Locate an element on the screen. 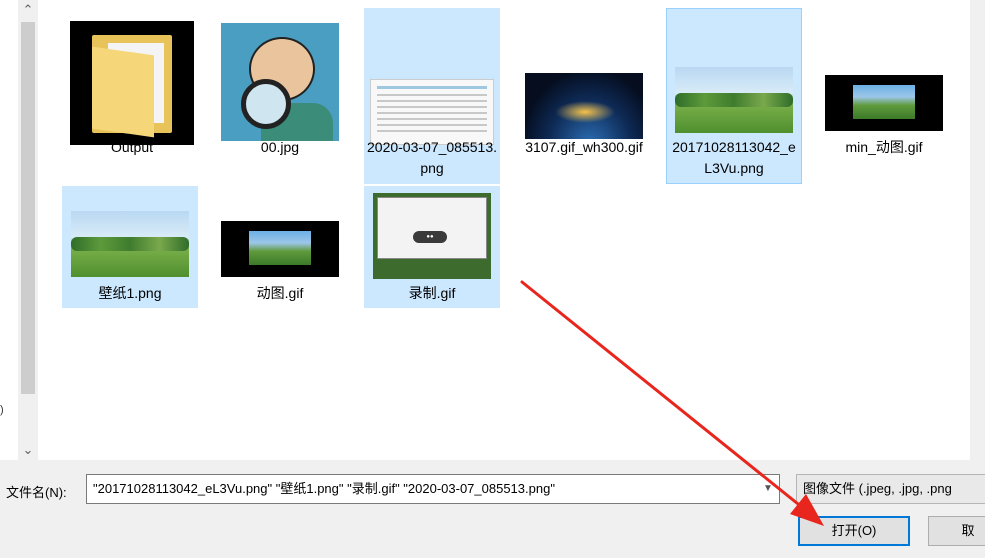 Image resolution: width=985 pixels, height=558 pixels. file-item-recording-gif: ●● 录制.gif is located at coordinates (432, 247).